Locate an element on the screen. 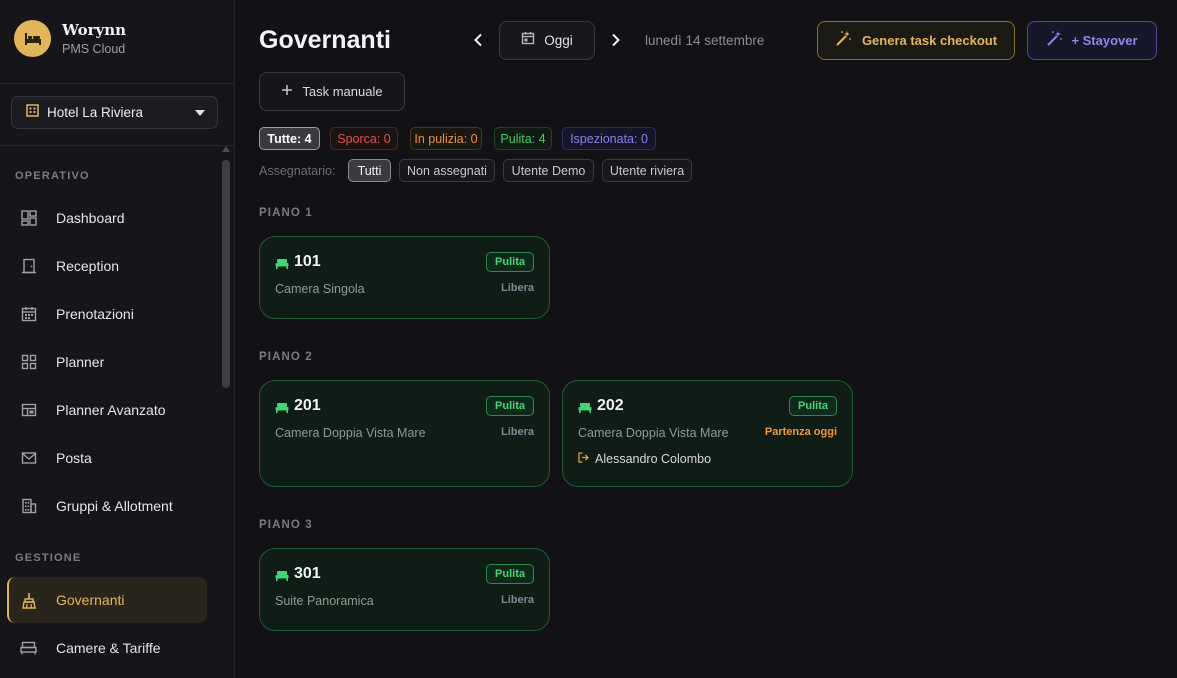 This screenshot has height=678, width=1177. page-title: Governanti is located at coordinates (325, 40).